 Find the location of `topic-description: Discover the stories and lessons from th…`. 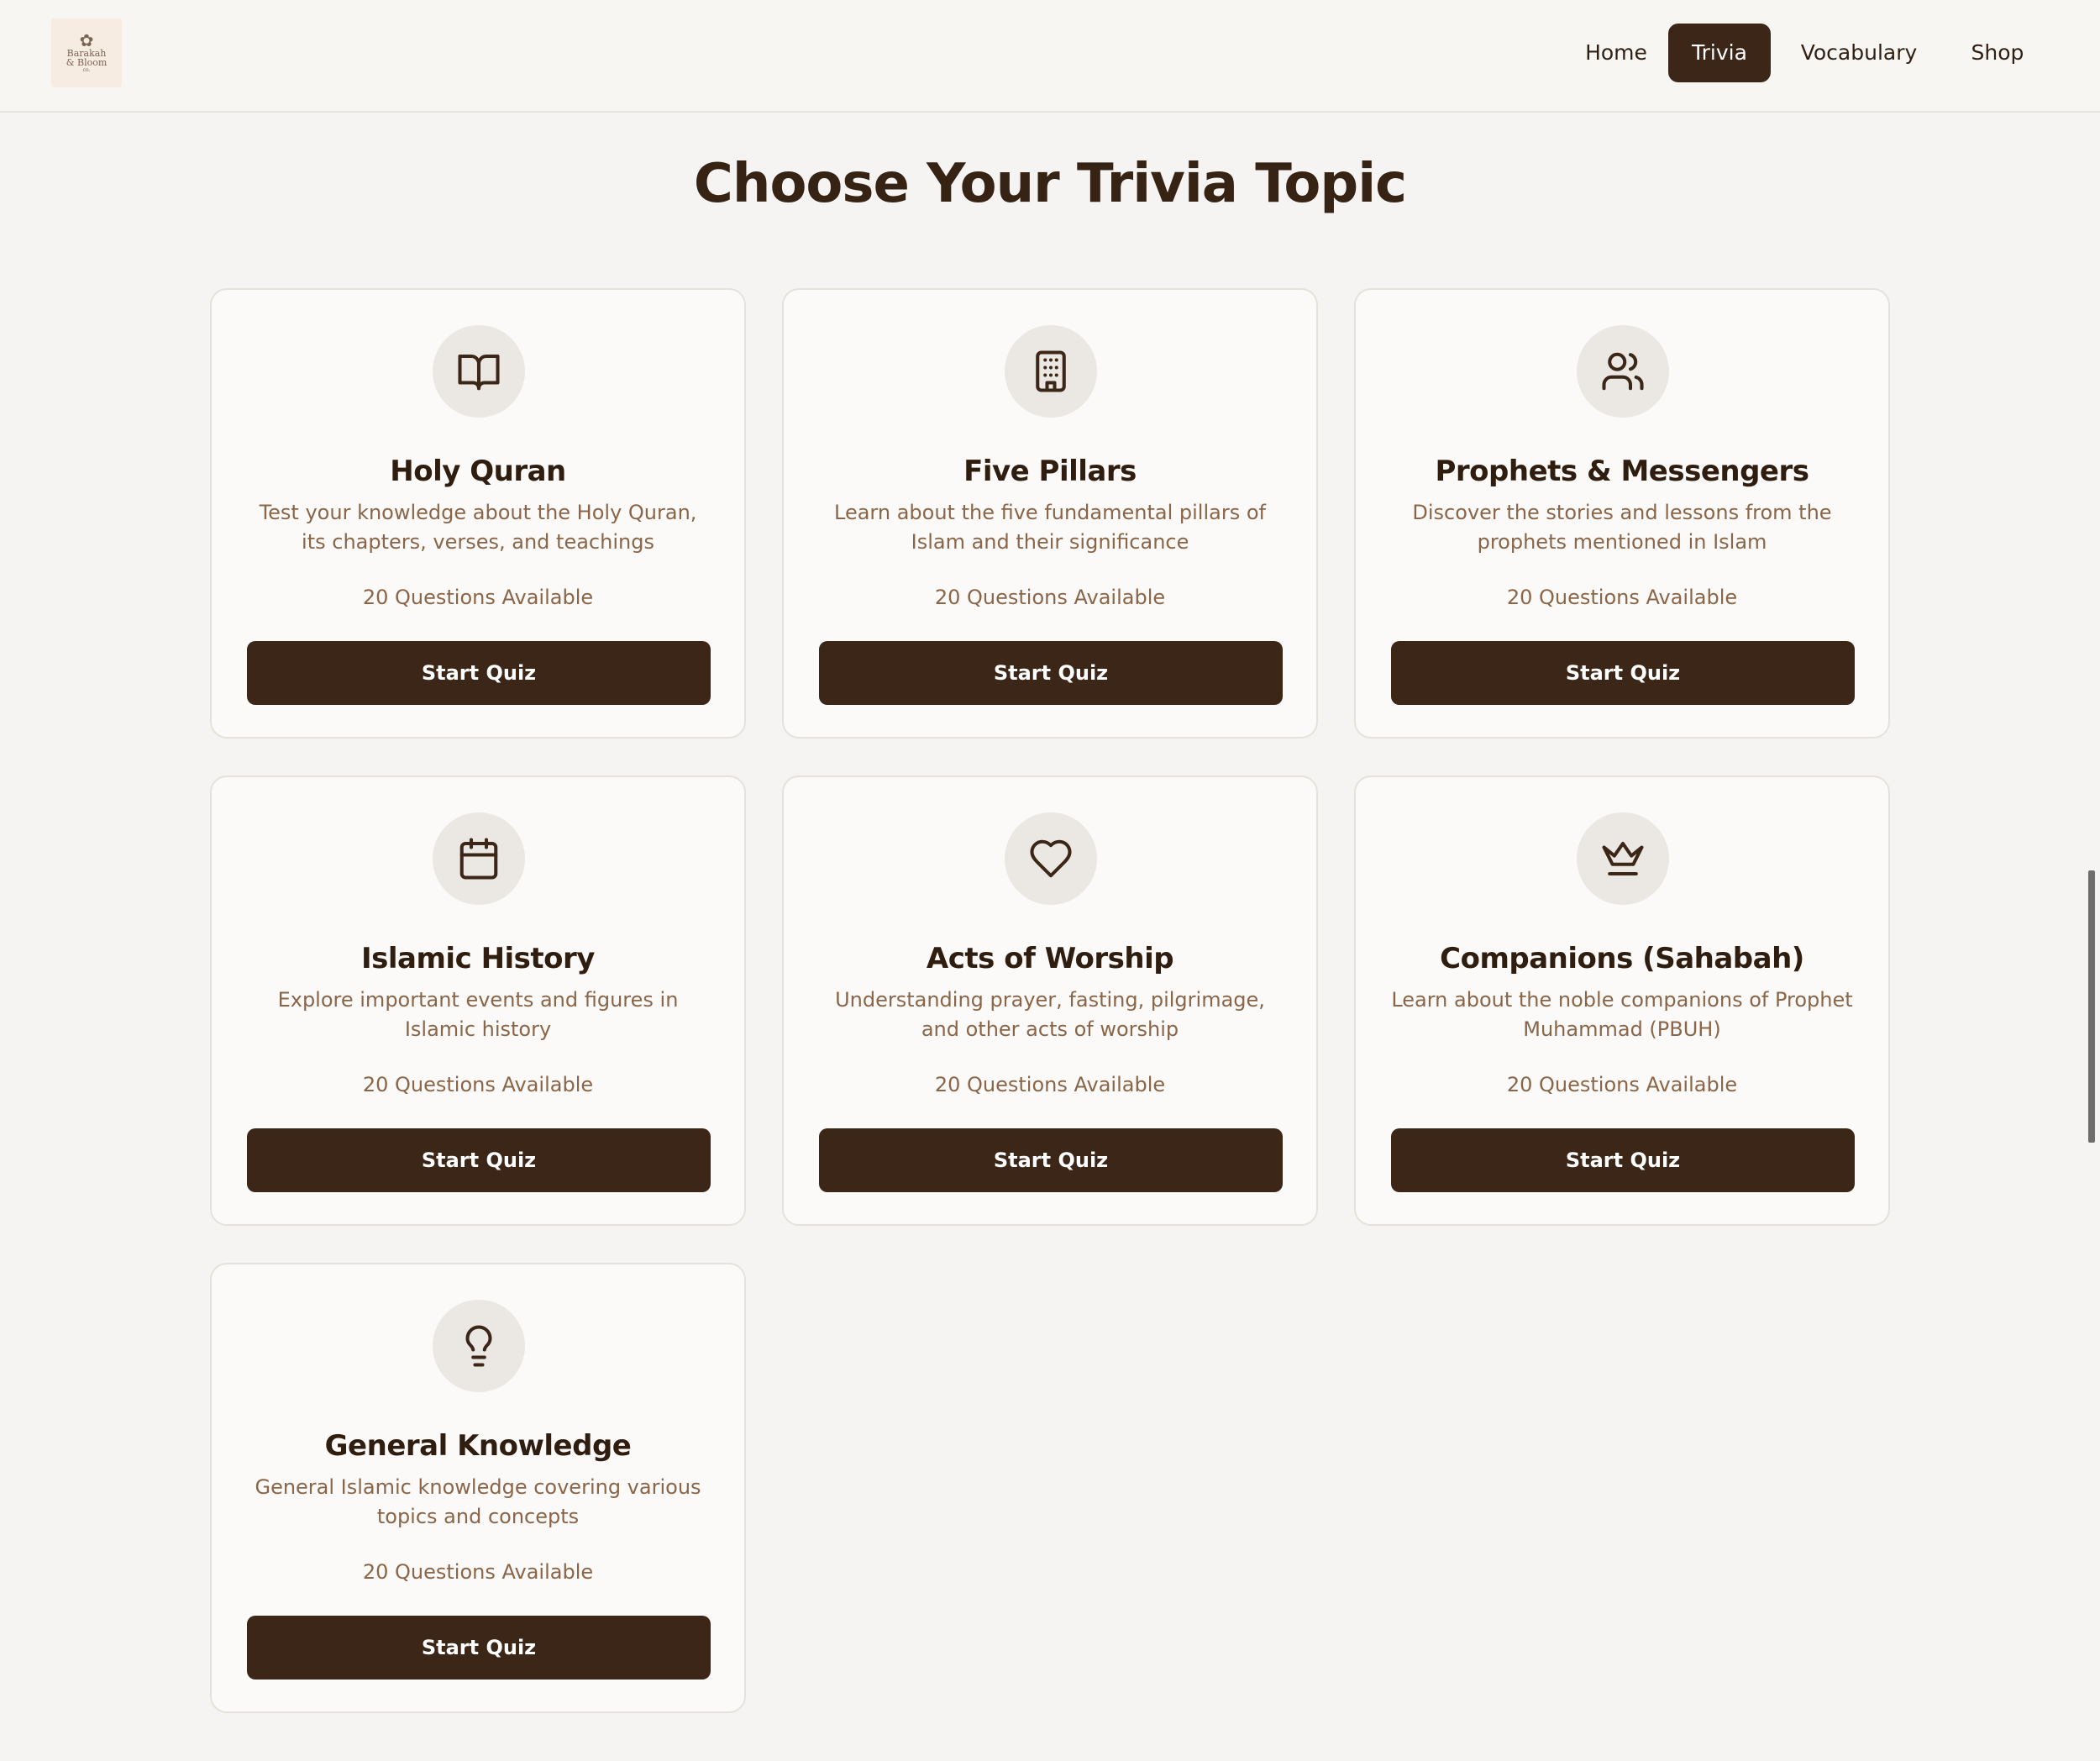

topic-description: Discover the stories and lessons from th… is located at coordinates (1622, 528).